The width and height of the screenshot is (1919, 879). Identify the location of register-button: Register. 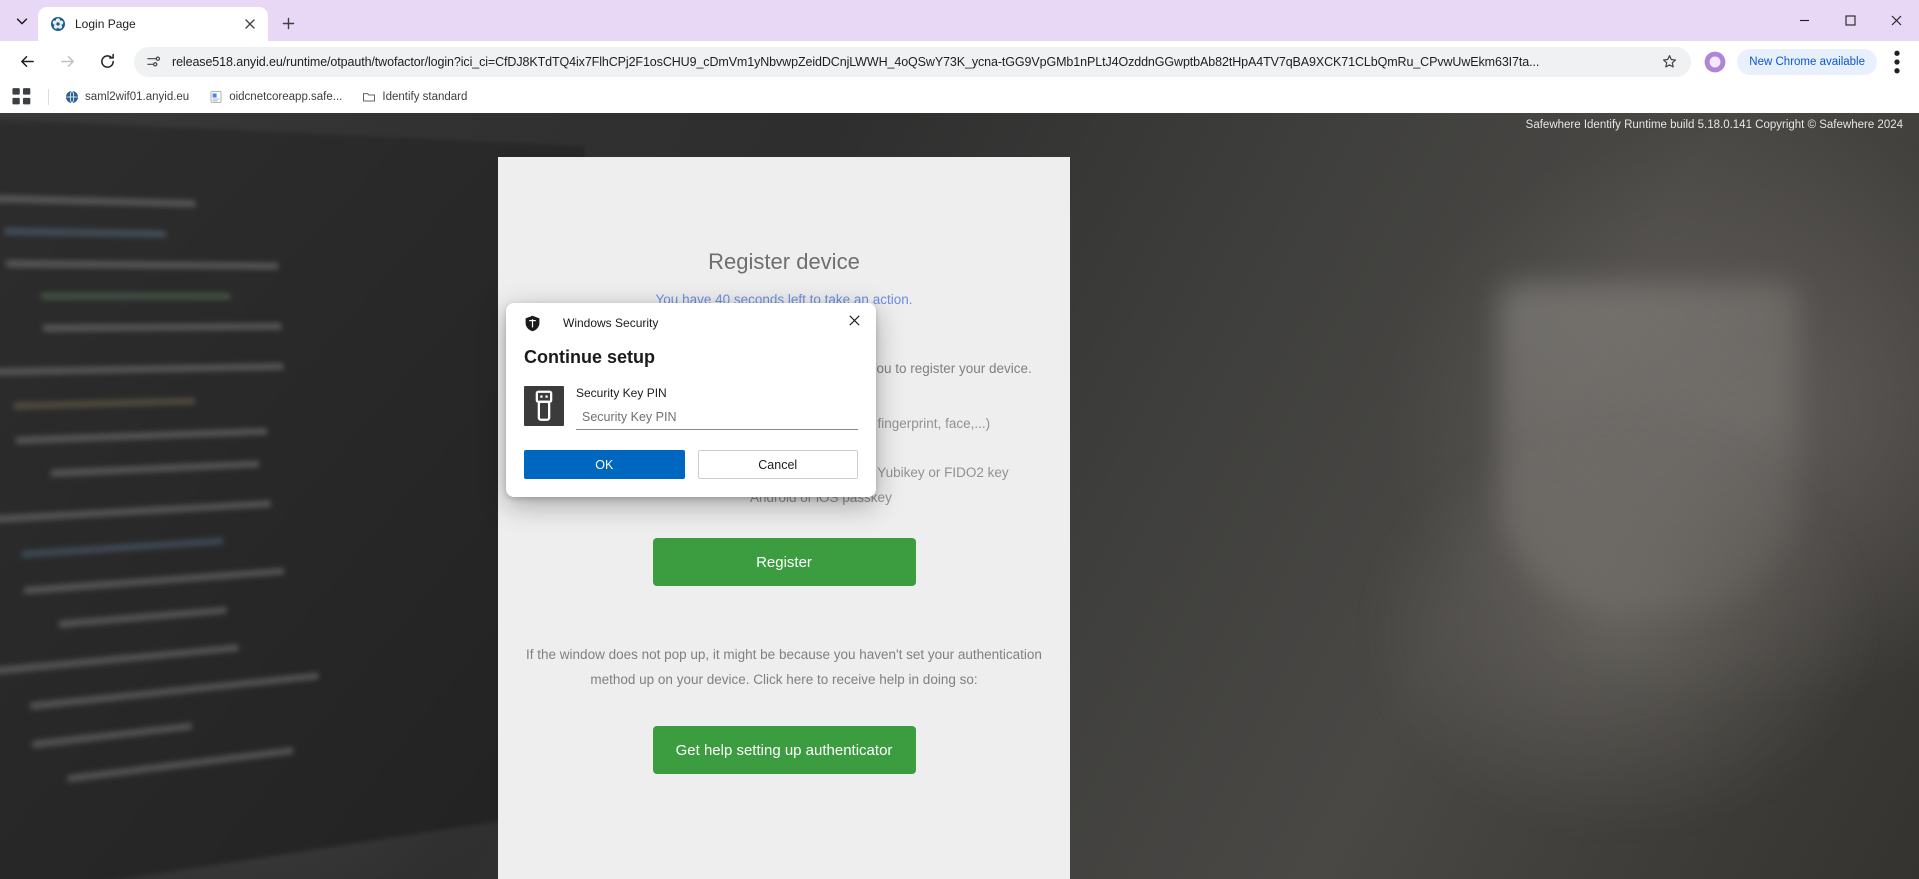
(784, 562).